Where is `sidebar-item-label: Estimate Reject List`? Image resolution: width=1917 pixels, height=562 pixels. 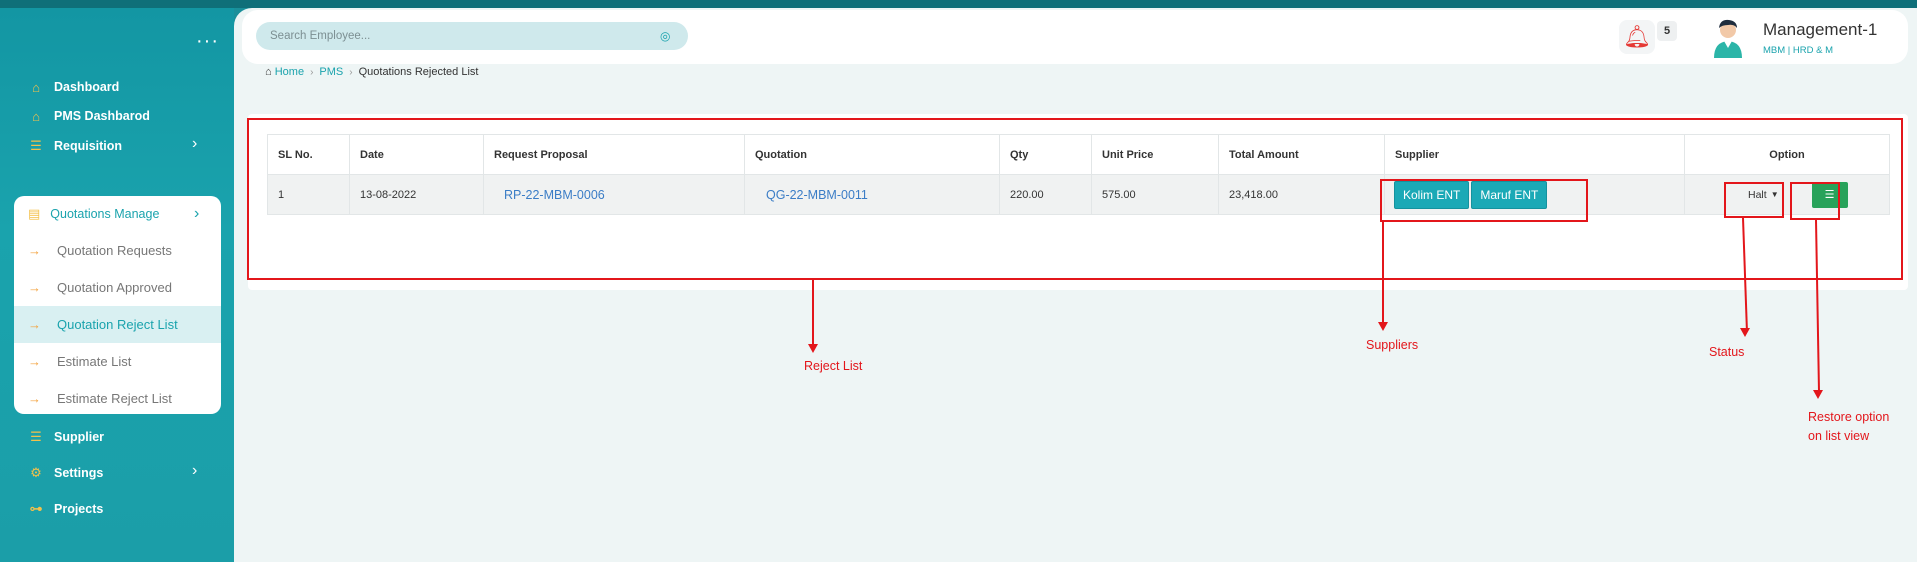 sidebar-item-label: Estimate Reject List is located at coordinates (114, 398).